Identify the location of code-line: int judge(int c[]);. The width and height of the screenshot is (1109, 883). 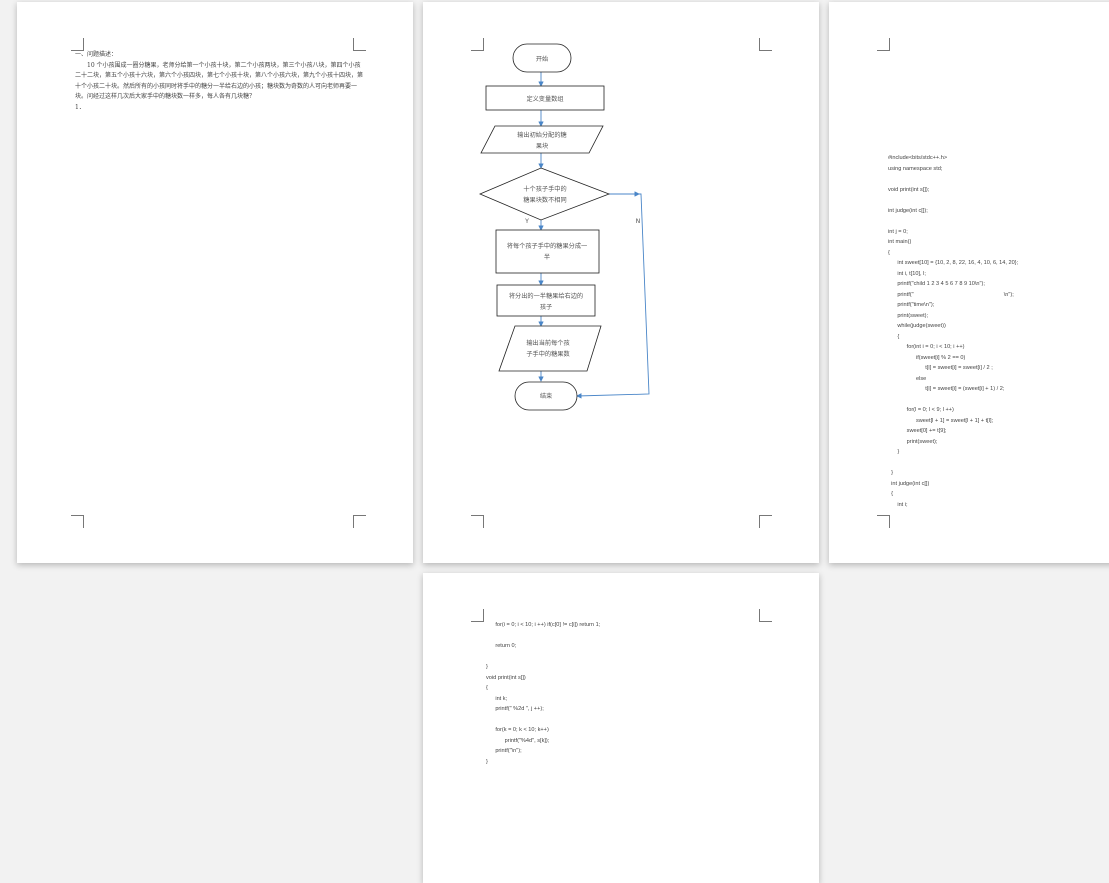
(908, 210).